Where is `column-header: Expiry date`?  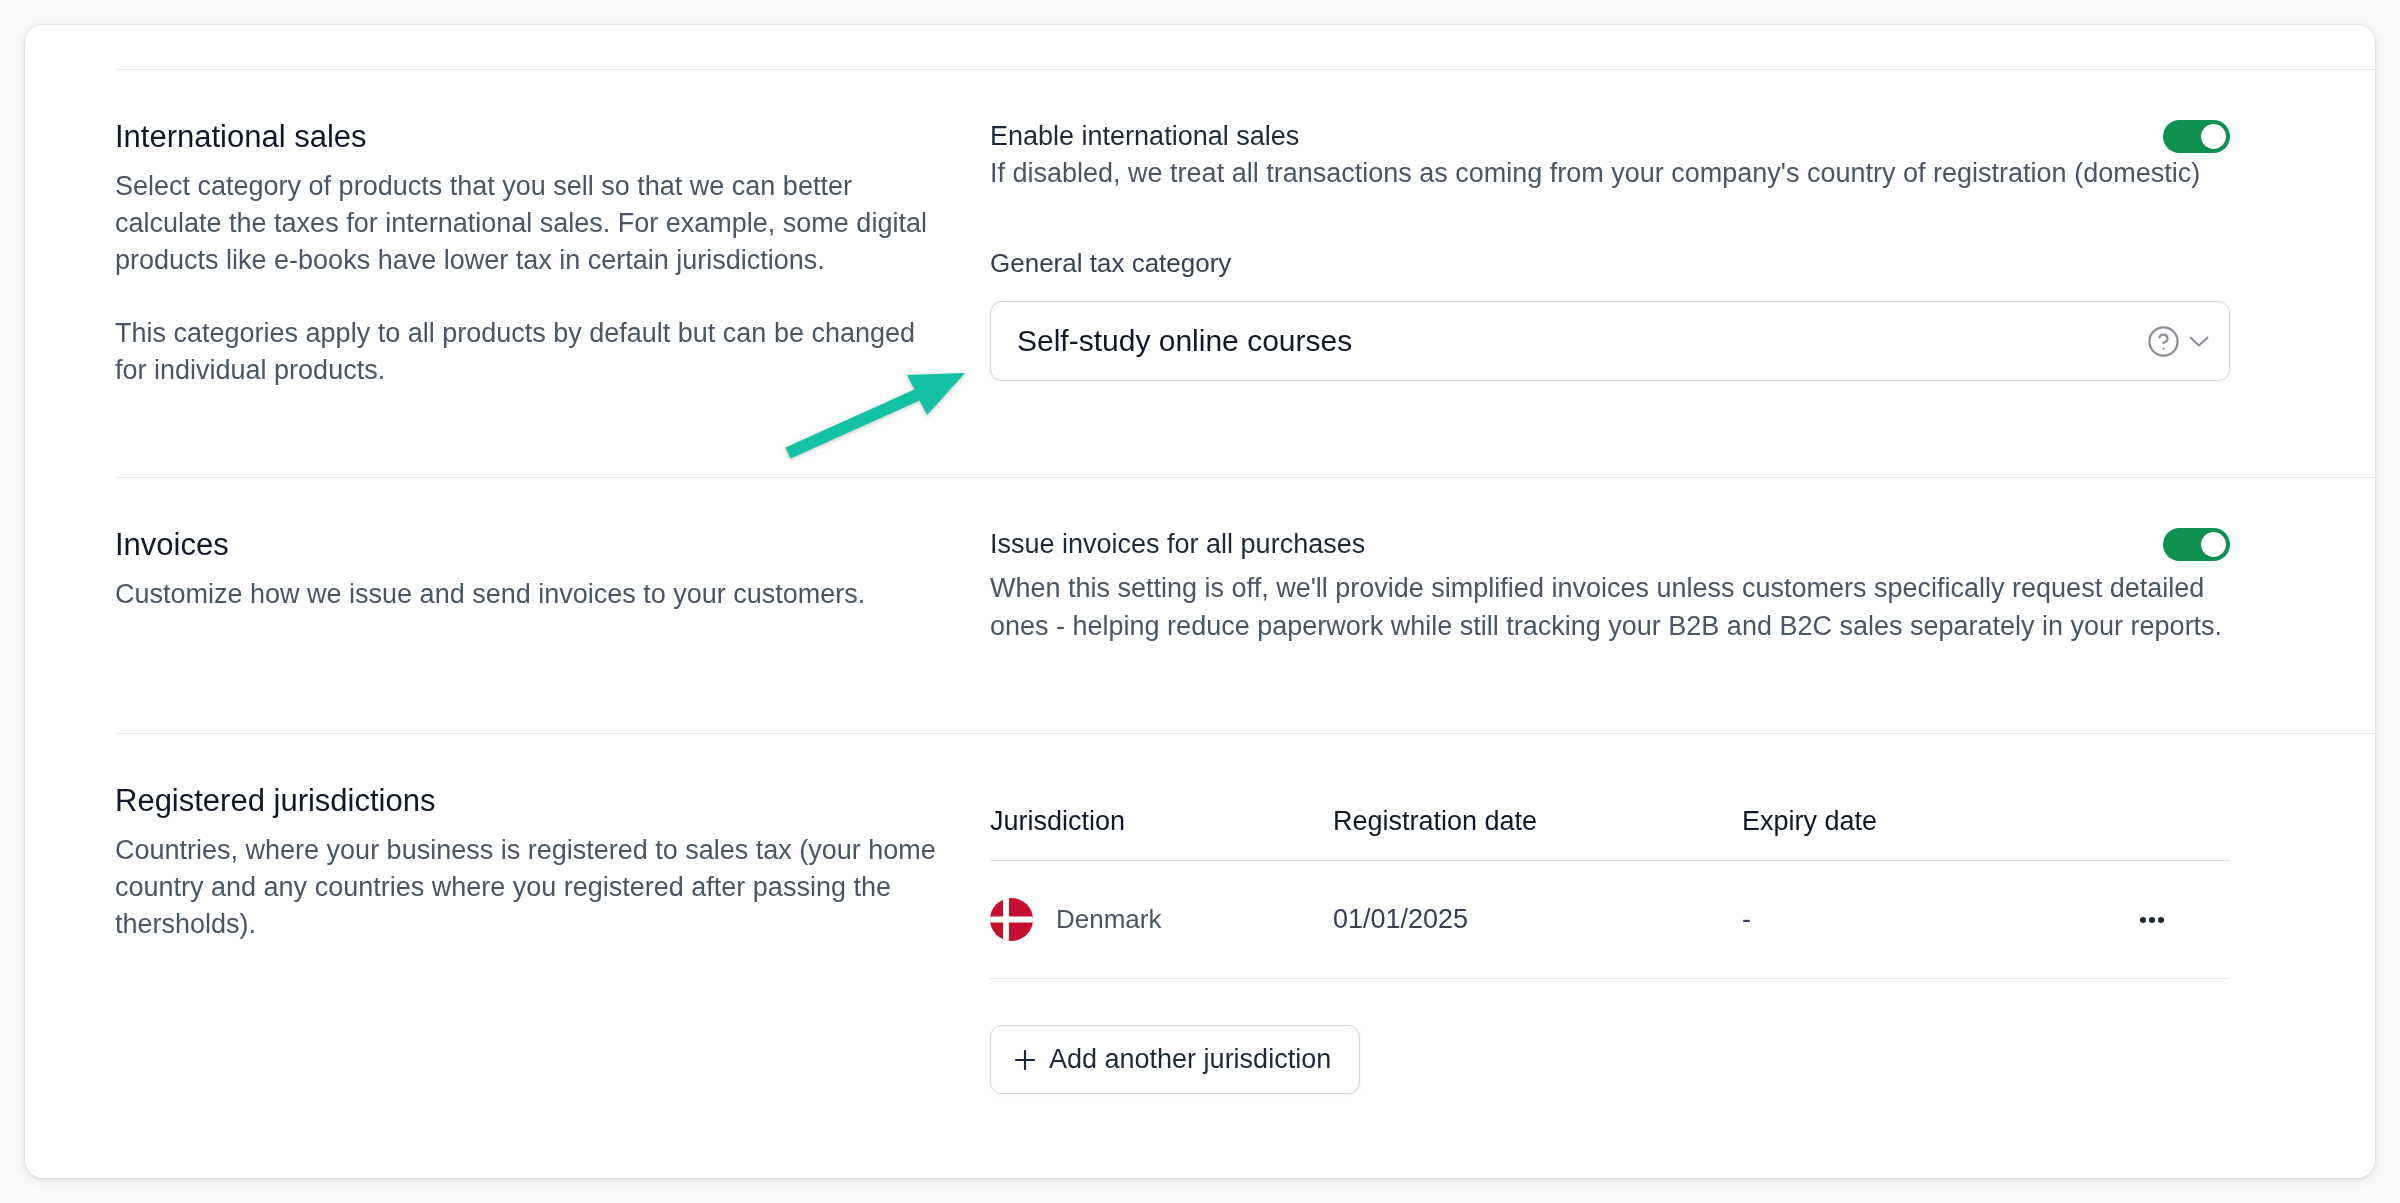
column-header: Expiry date is located at coordinates (1810, 821).